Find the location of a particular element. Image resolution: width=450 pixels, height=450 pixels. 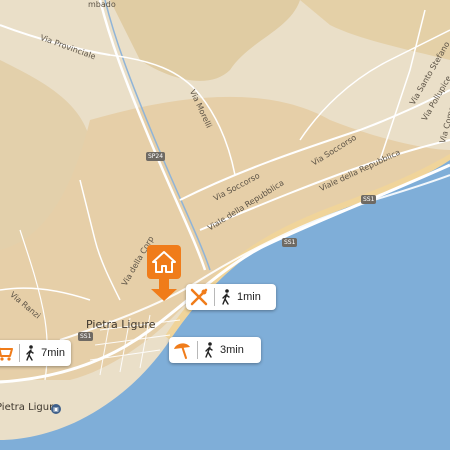

walk-time: 1min is located at coordinates (249, 297).